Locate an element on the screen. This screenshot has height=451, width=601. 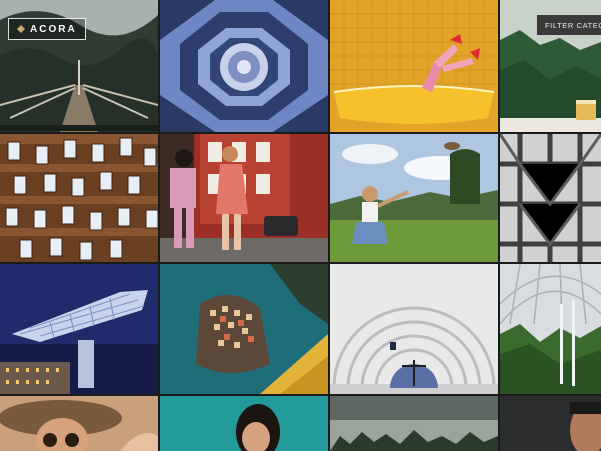
man-portrait-photo is located at coordinates (550, 423).